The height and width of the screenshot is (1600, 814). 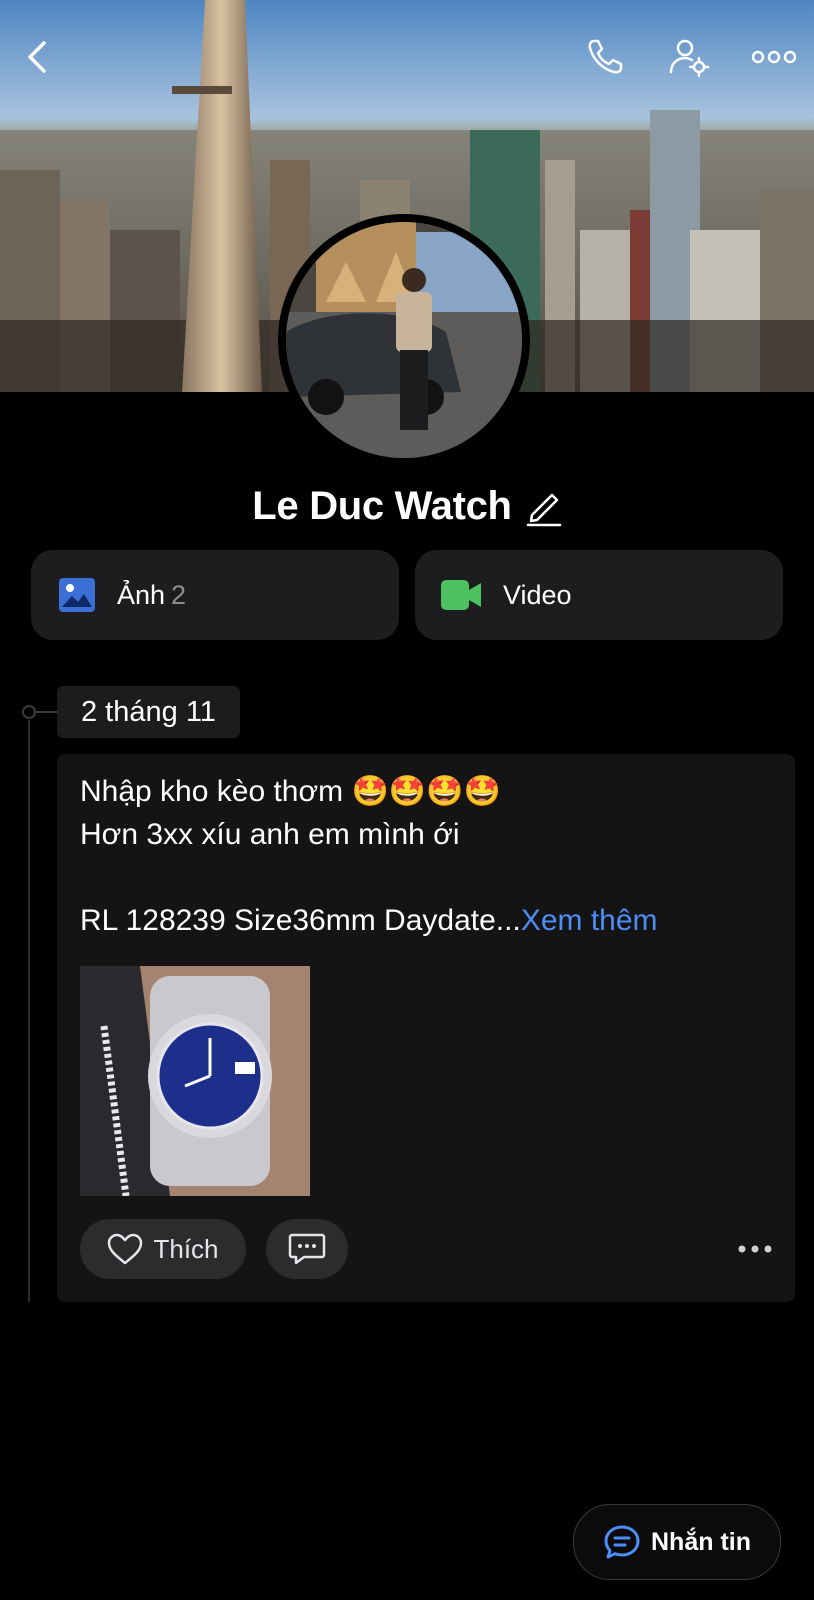 I want to click on photo-icon, so click(x=77, y=595).